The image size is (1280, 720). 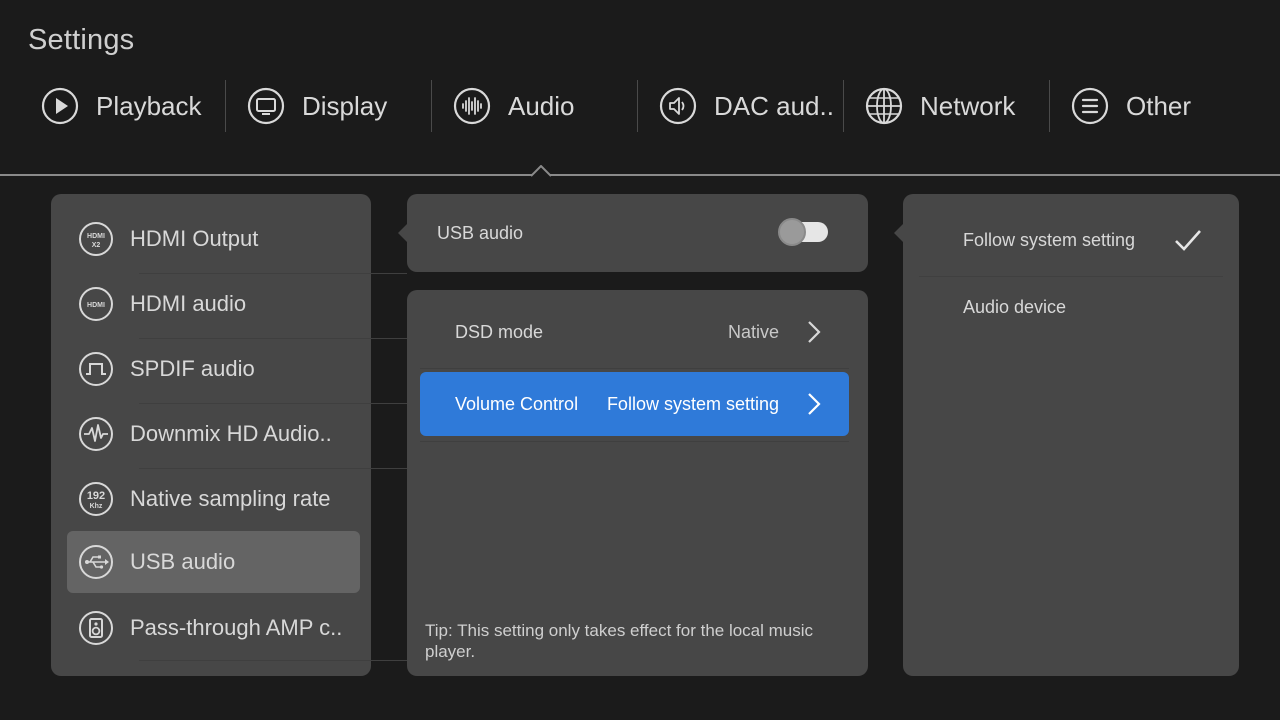 I want to click on sidebar-item-native-sampling-rate: 192 Khz Native sampling rate, so click(x=213, y=499).